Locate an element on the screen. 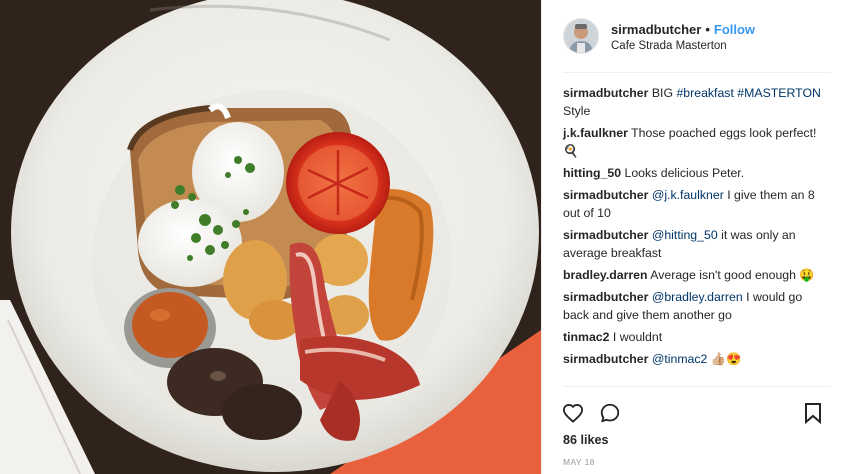  location-link: Cafe Strada Masterton is located at coordinates (669, 46).